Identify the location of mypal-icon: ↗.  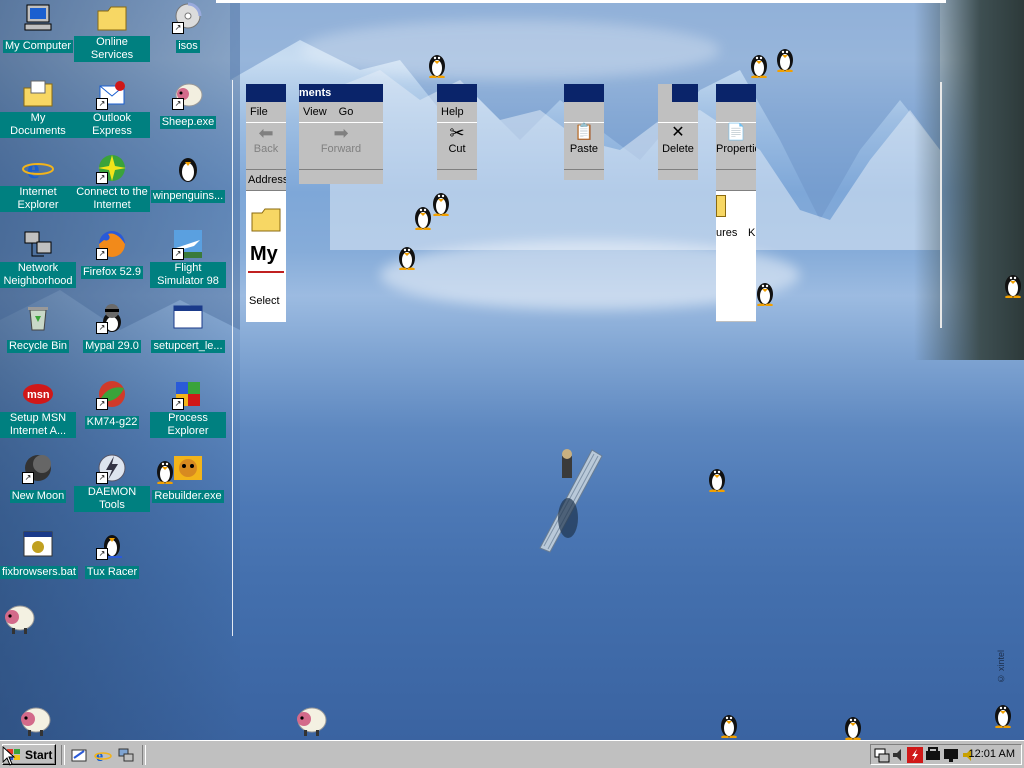
(112, 318).